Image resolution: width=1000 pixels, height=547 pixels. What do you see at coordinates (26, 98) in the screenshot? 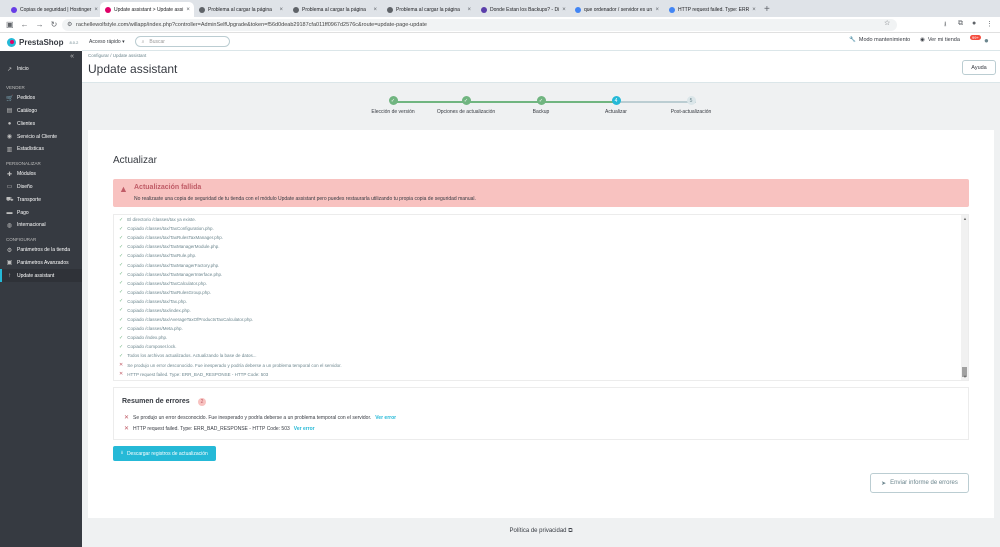
I see `sidebar-item-label: Pedidos` at bounding box center [26, 98].